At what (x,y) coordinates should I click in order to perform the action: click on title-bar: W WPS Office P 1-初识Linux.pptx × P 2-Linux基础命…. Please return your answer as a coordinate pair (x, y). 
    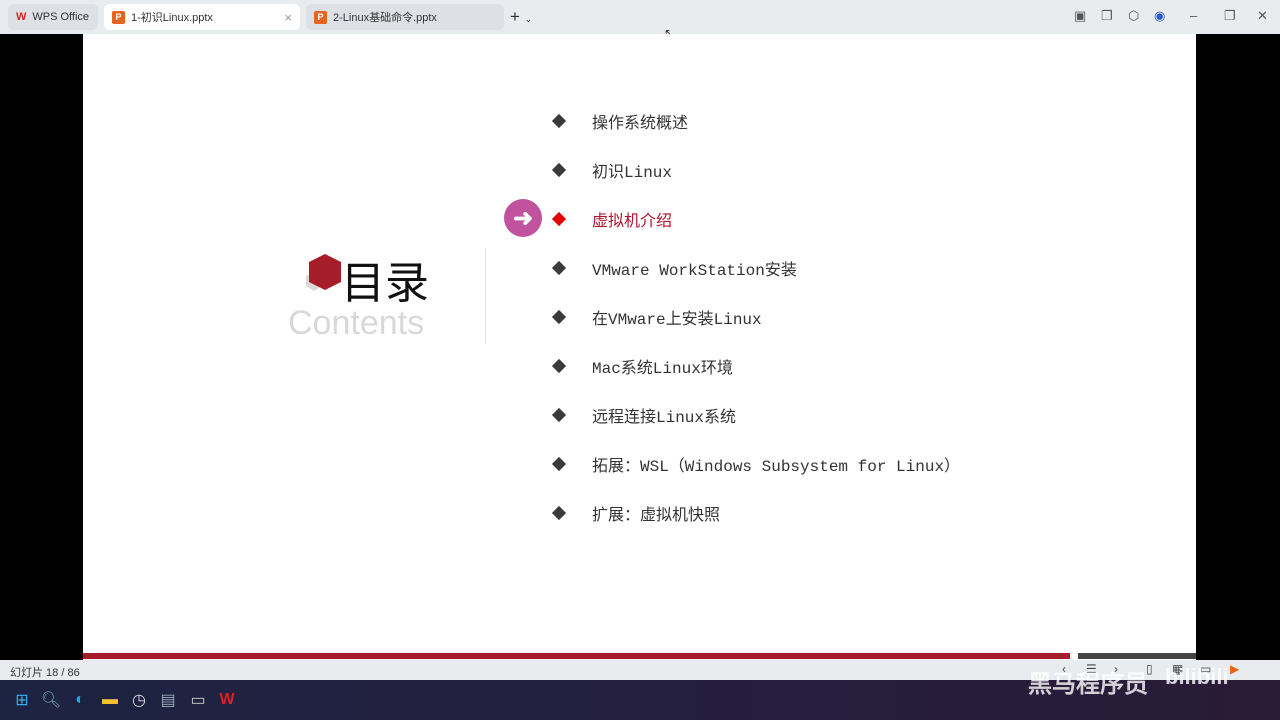
    Looking at the image, I should click on (640, 17).